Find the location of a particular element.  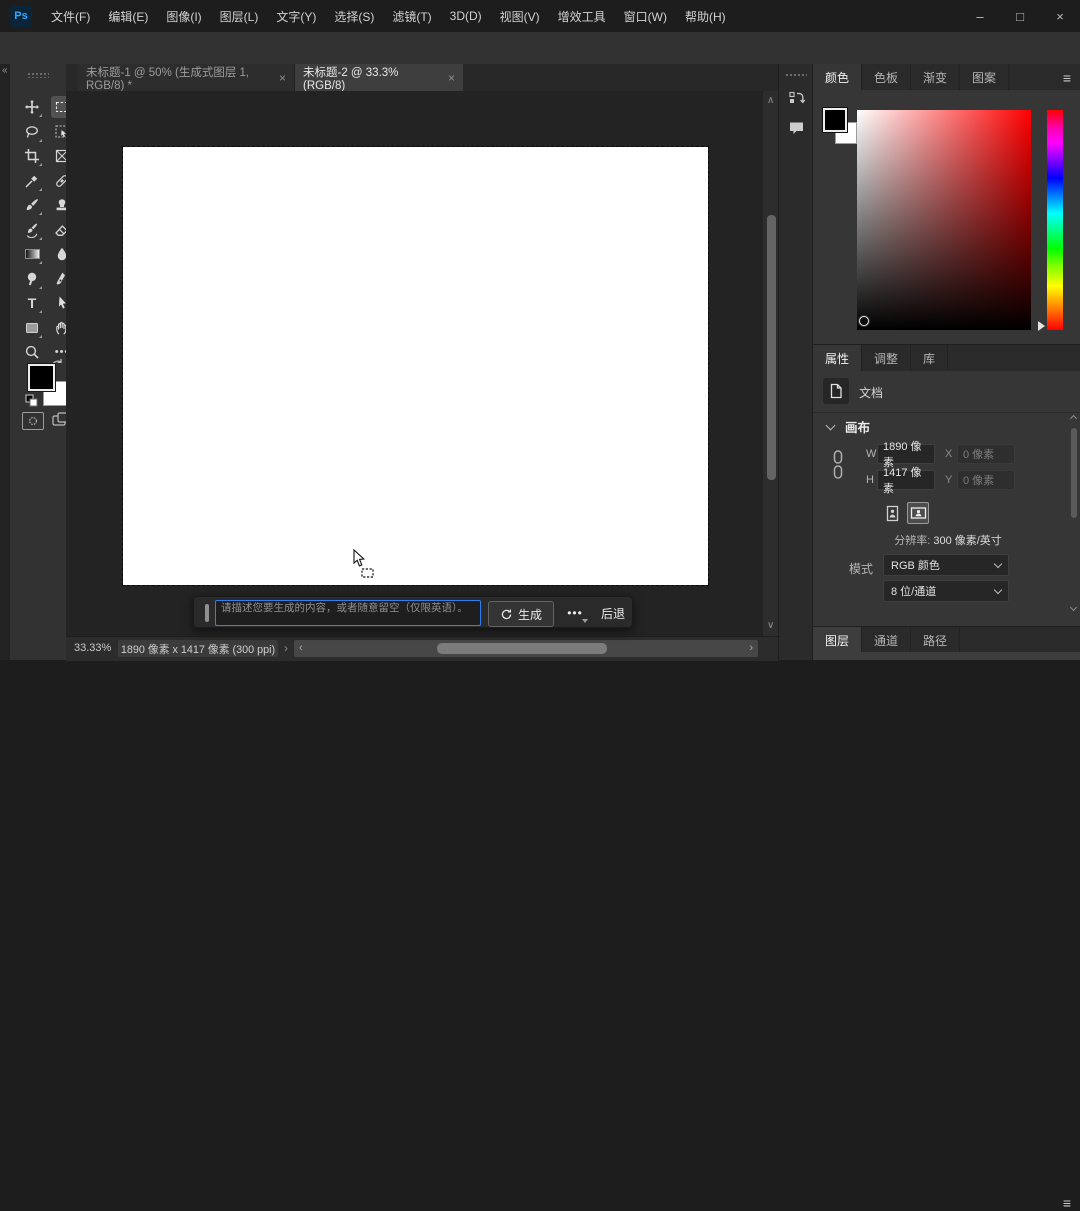

foreground-color-swatch is located at coordinates (41, 377).